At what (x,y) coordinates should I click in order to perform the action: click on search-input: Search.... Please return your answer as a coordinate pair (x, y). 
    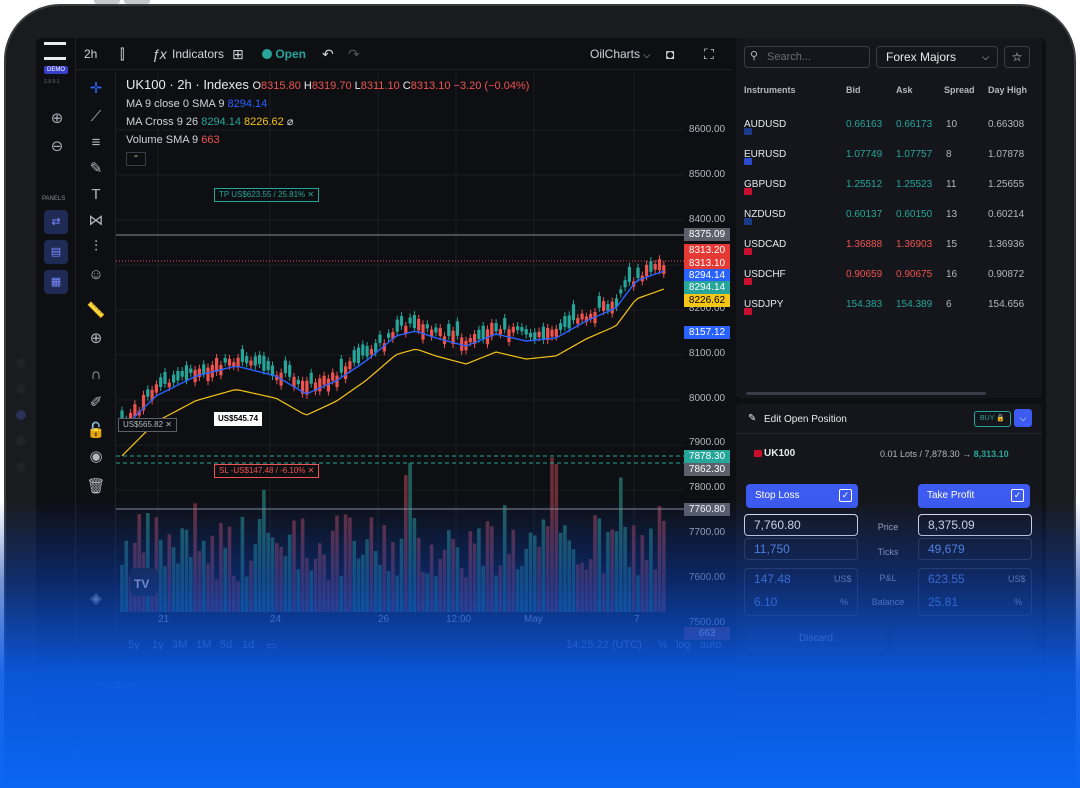
    Looking at the image, I should click on (807, 57).